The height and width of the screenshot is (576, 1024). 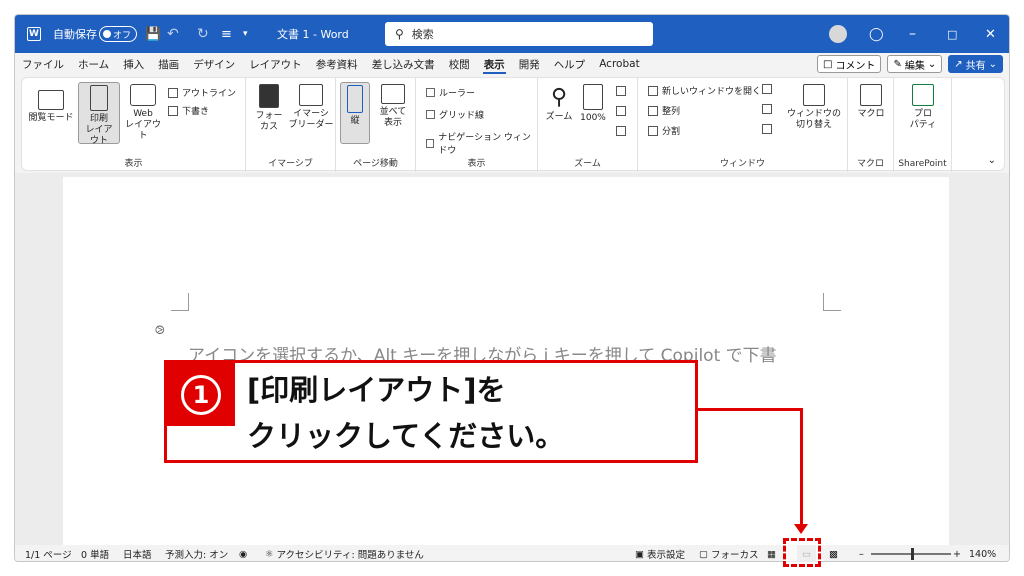 What do you see at coordinates (957, 553) in the screenshot?
I see `zoom-in-button: +` at bounding box center [957, 553].